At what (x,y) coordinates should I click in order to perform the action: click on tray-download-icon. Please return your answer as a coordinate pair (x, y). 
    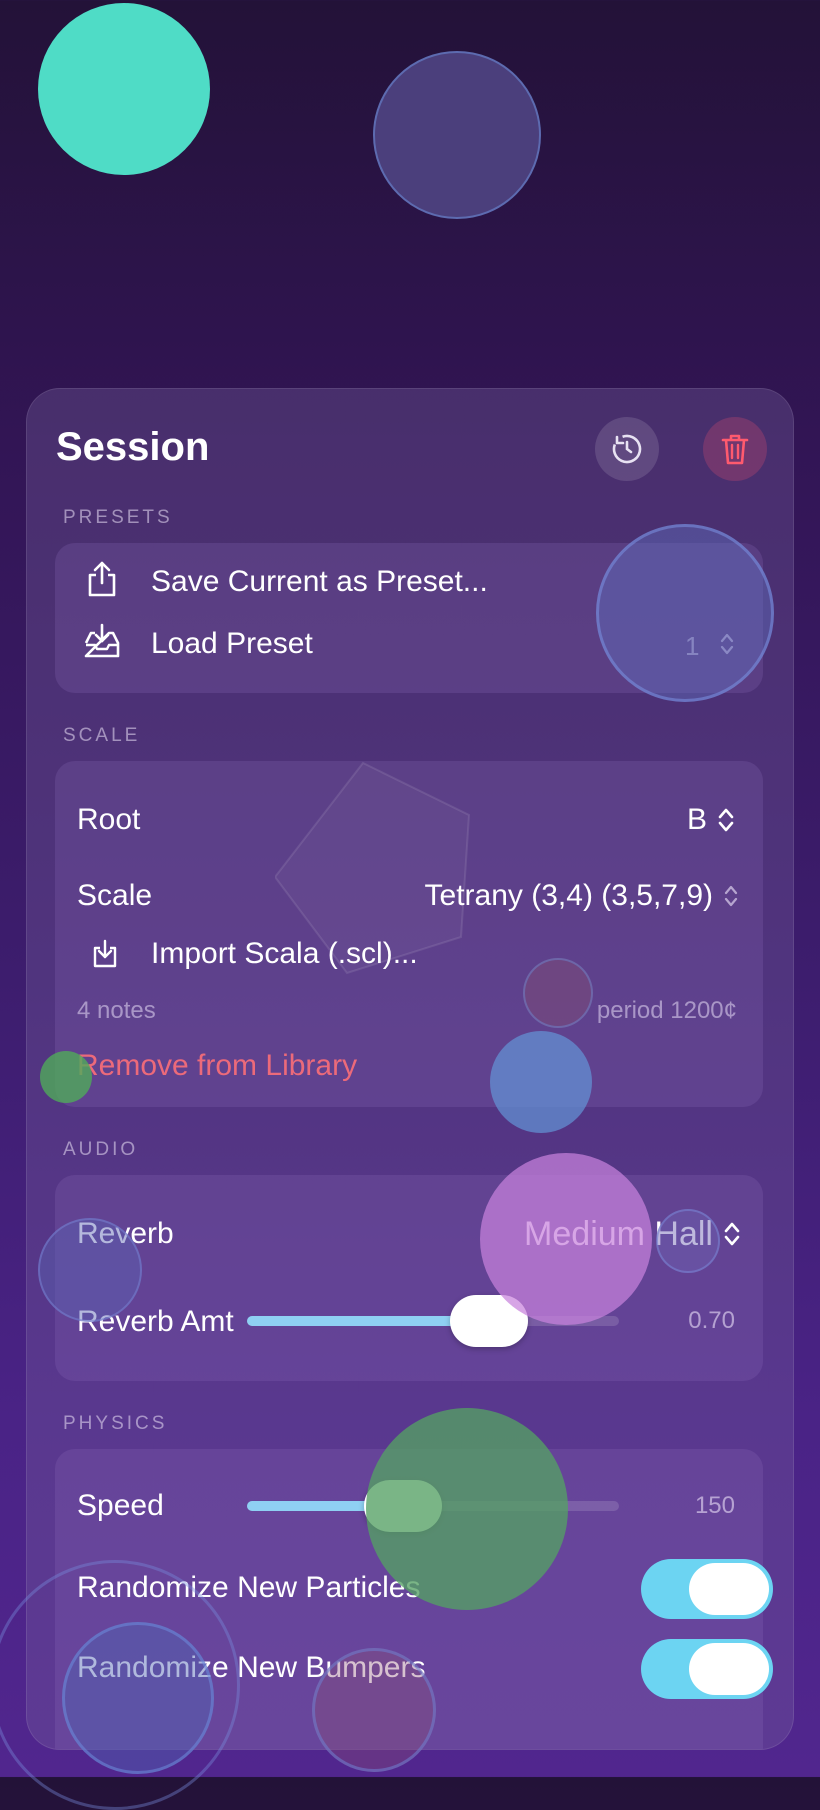
    Looking at the image, I should click on (102, 640).